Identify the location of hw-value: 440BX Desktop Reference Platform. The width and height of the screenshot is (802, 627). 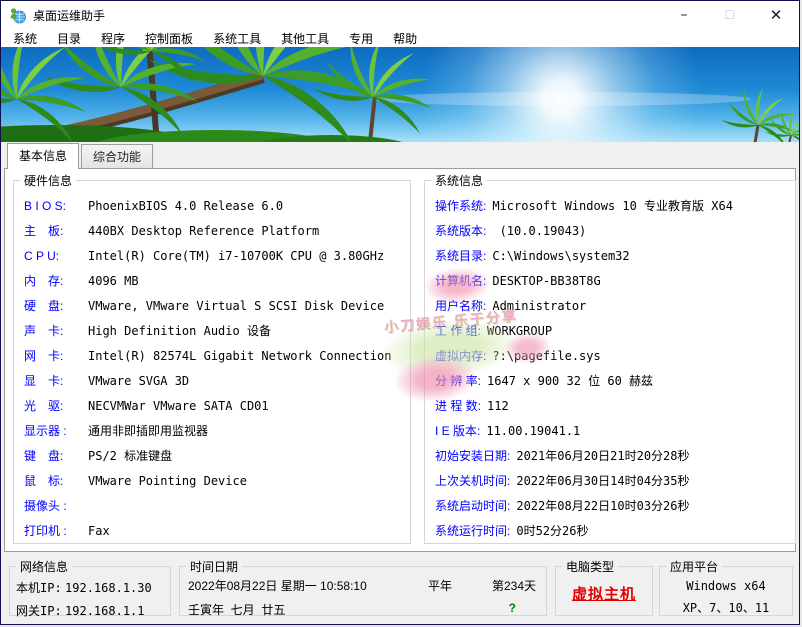
(204, 231).